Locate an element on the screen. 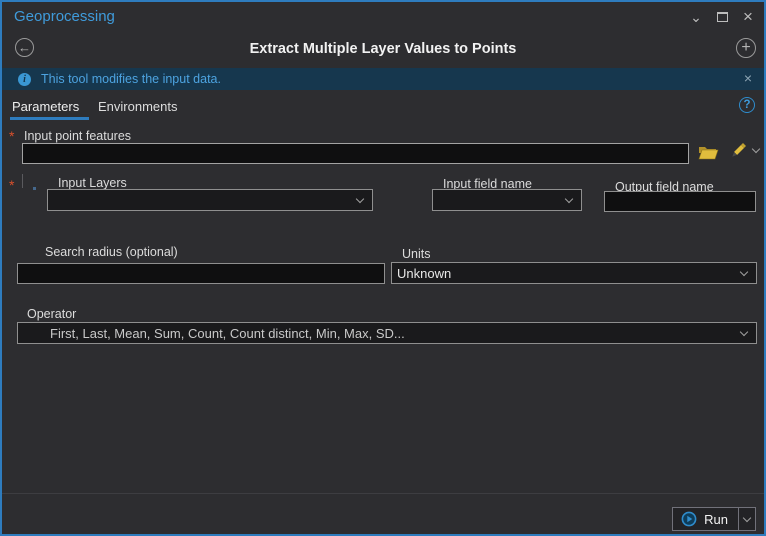 This screenshot has height=536, width=766. plus-icon: + is located at coordinates (746, 47).